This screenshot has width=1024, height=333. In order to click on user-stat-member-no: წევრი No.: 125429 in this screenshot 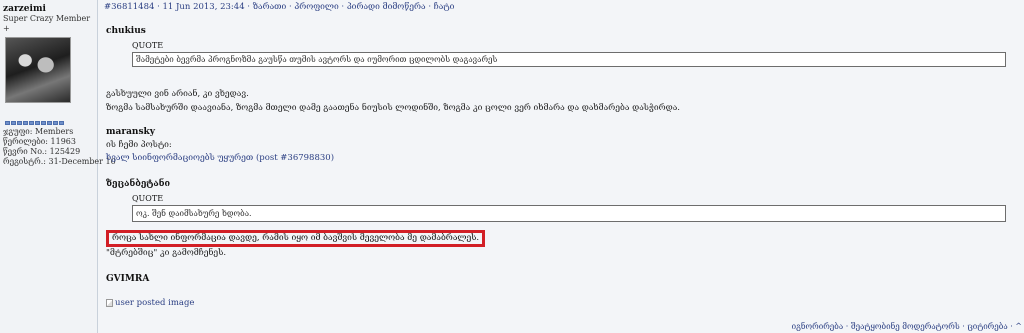, I will do `click(42, 151)`.